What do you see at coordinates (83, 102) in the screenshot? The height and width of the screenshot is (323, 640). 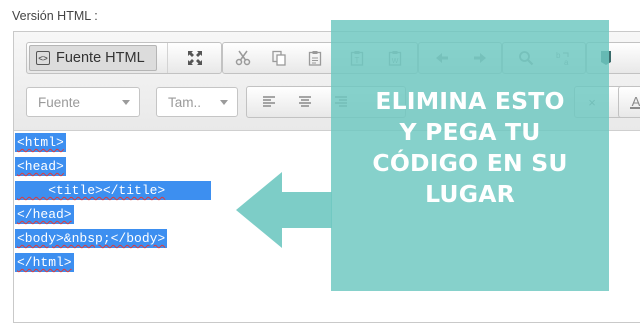 I see `font-family-select: Fuente` at bounding box center [83, 102].